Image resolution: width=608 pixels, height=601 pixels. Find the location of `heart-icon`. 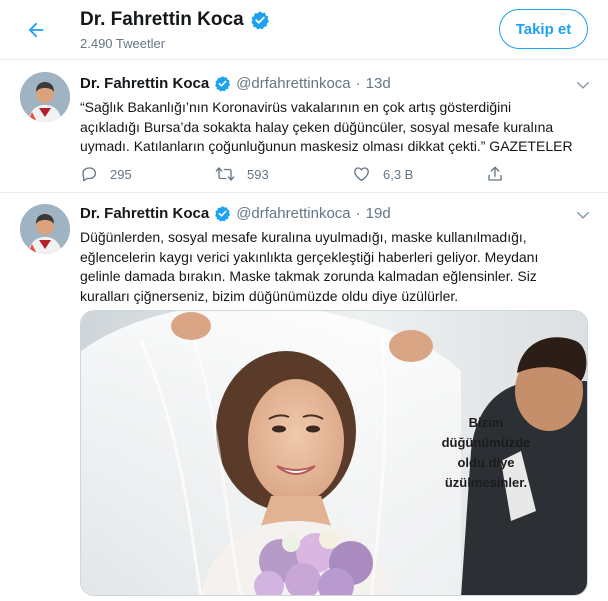

heart-icon is located at coordinates (361, 174).